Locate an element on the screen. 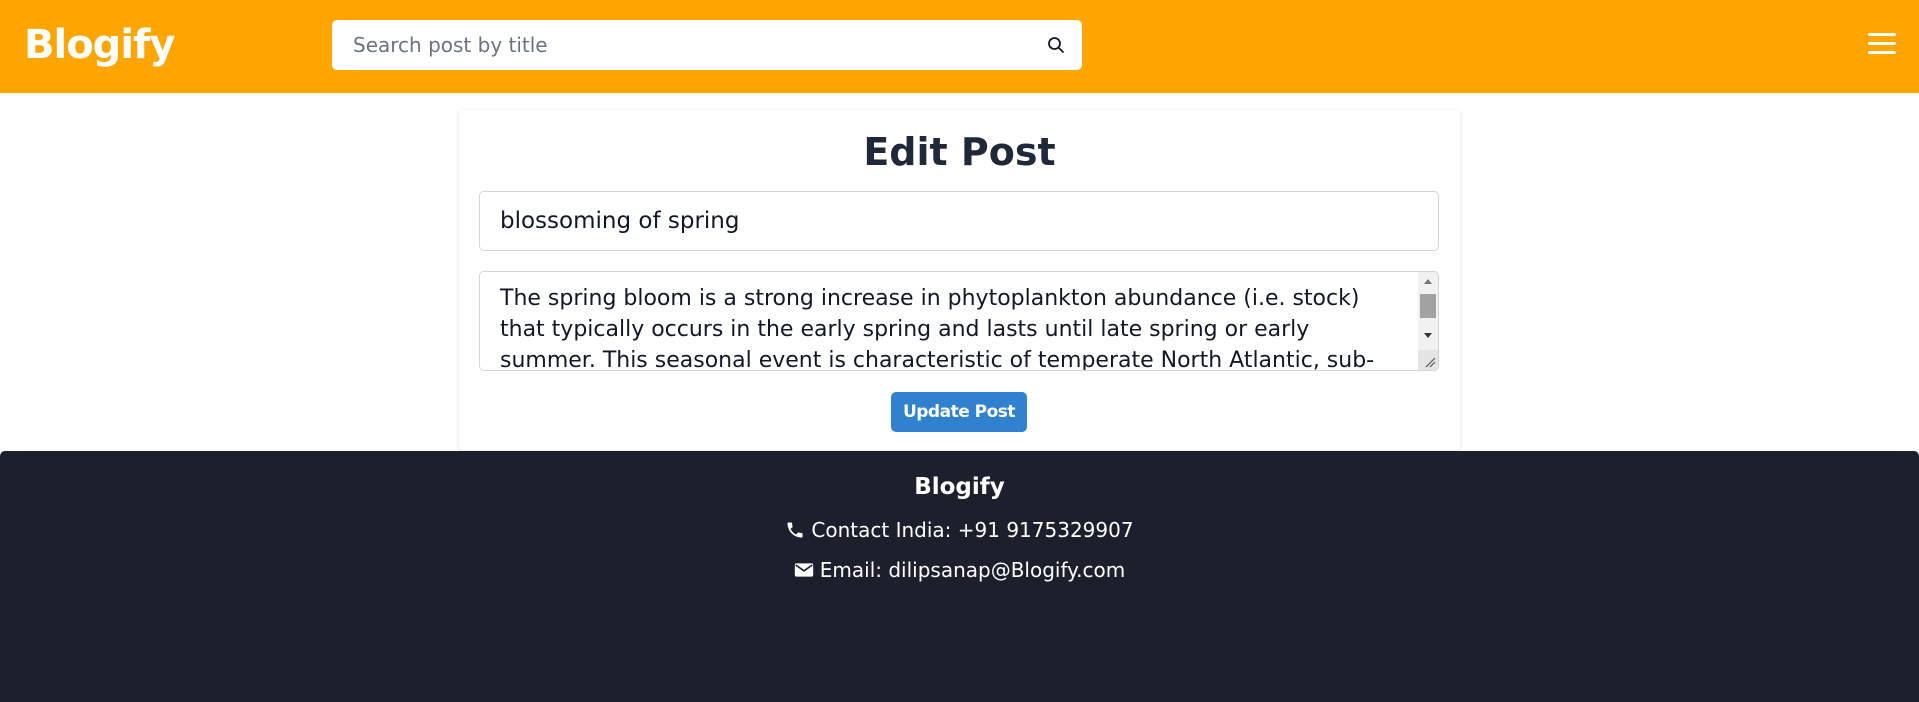 This screenshot has width=1919, height=702. contact-text: Contact India: +91 9175329907 is located at coordinates (972, 530).